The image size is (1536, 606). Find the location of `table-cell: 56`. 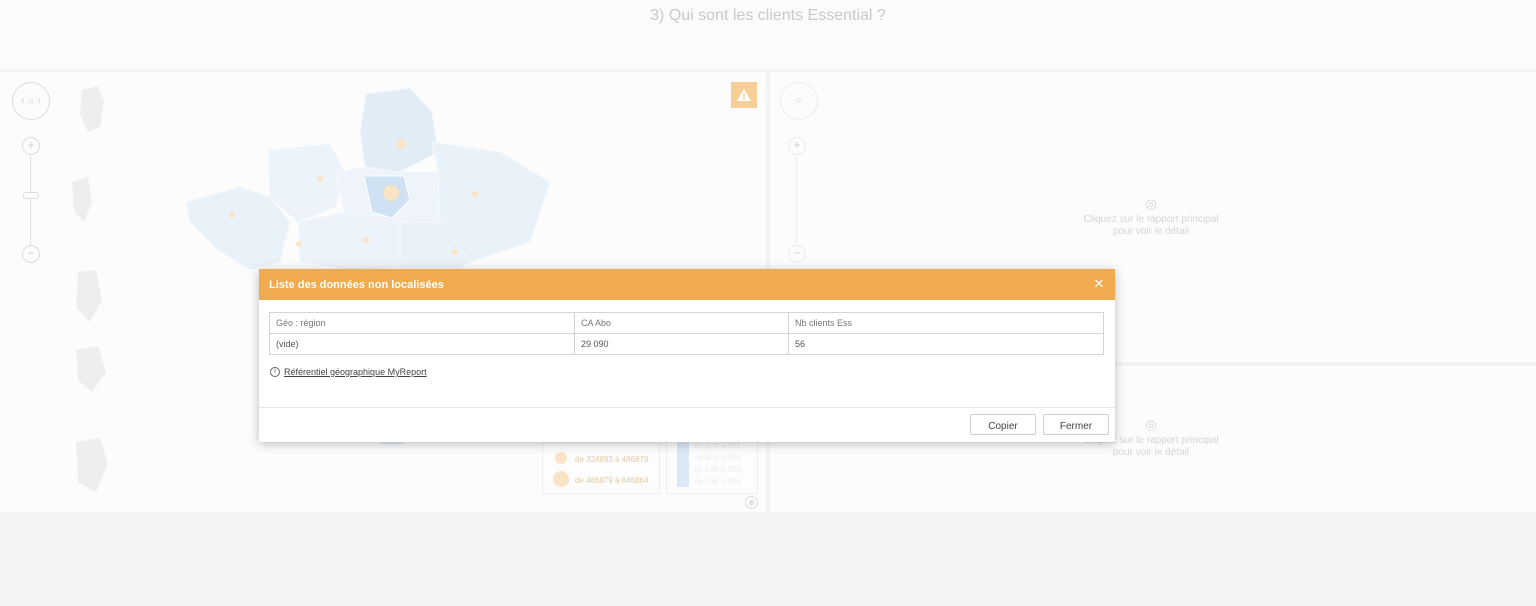

table-cell: 56 is located at coordinates (946, 344).